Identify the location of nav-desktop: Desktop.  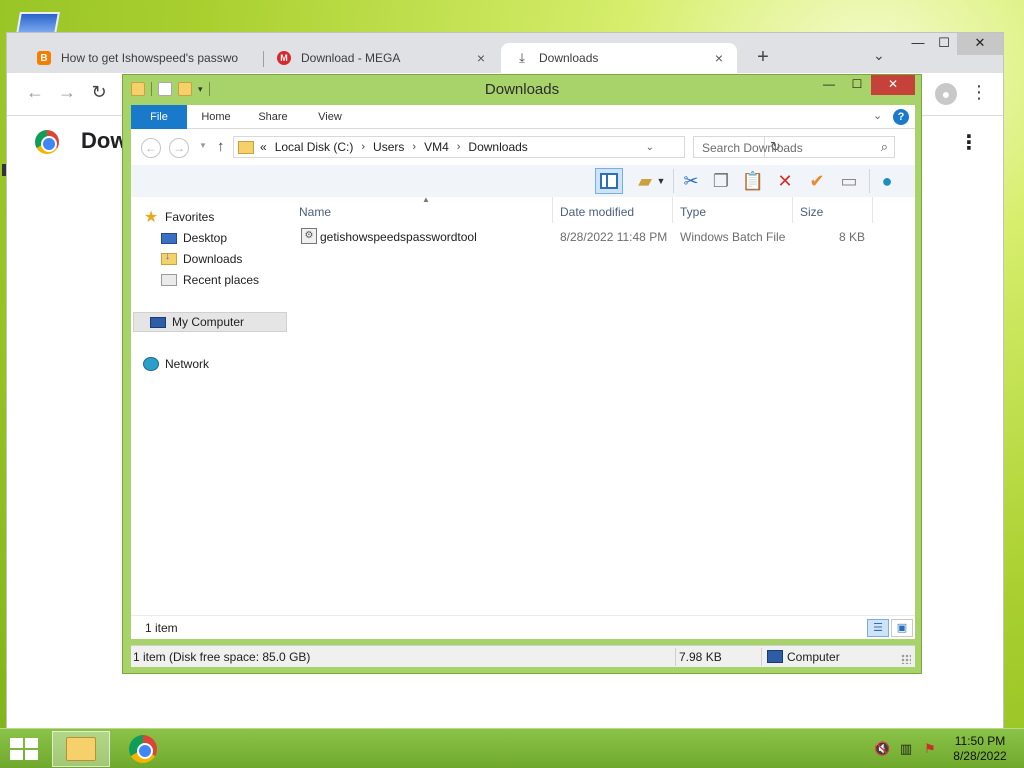
(194, 238).